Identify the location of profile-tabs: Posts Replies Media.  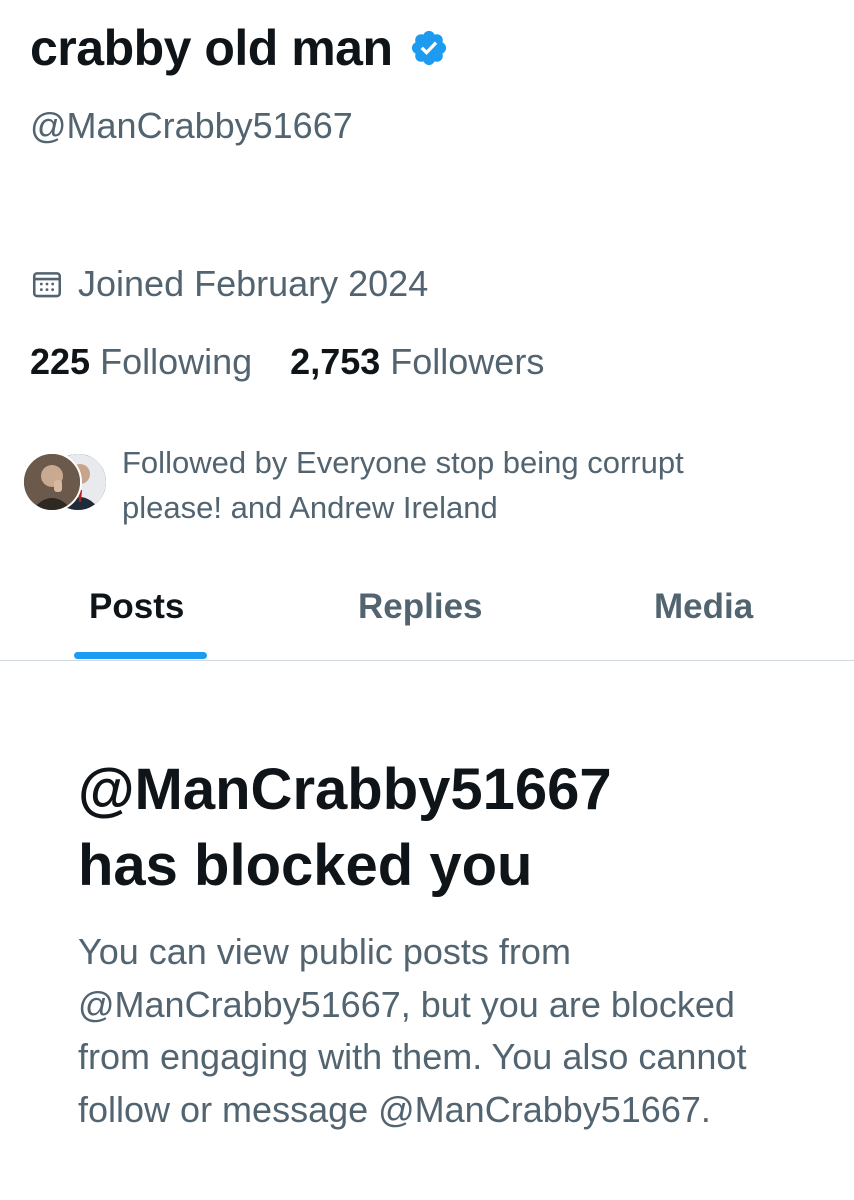
(427, 613).